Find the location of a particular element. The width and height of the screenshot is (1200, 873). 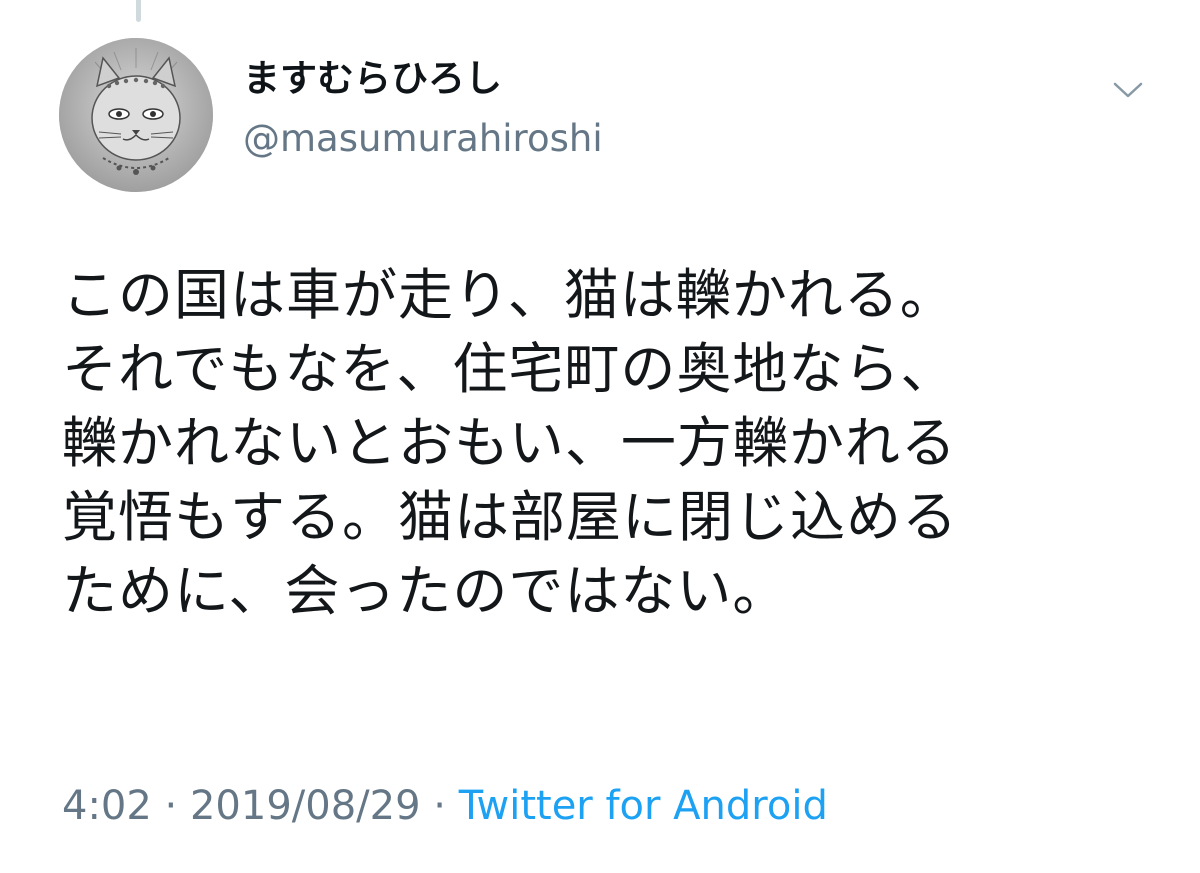

tweet-metadata: 4:02 · 2019/08/29 · Twitter for Android is located at coordinates (445, 806).